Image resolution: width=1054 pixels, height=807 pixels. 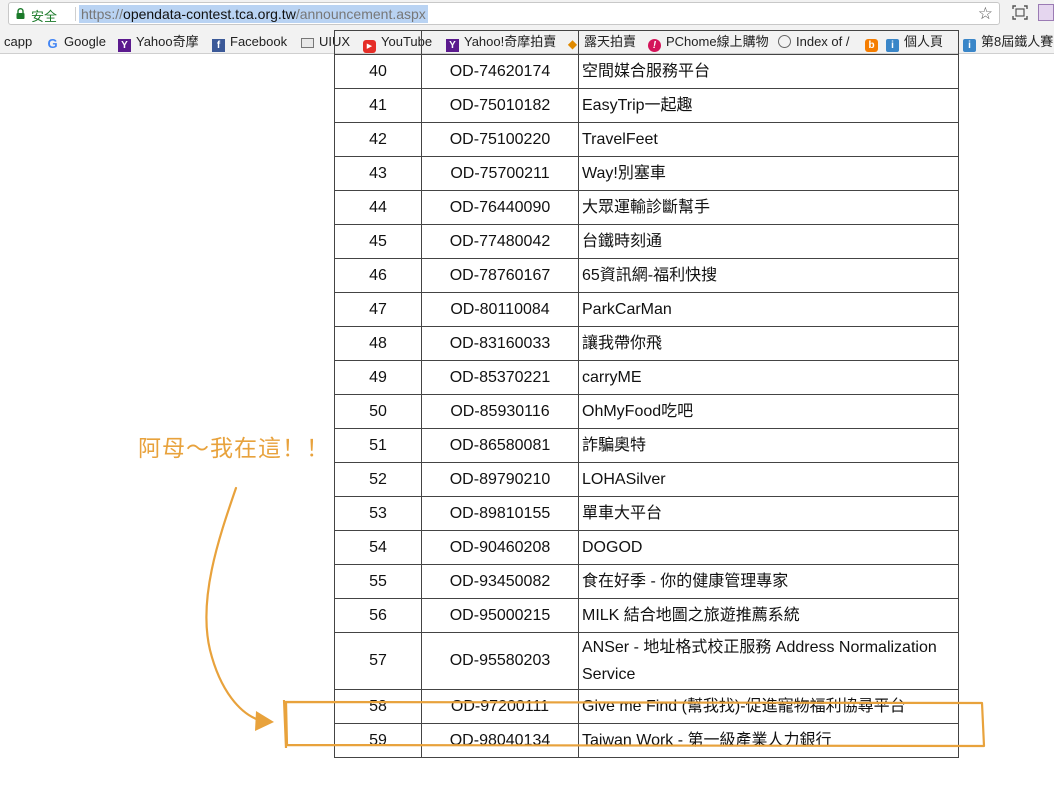 I want to click on bookmark-label: Google, so click(x=85, y=41).